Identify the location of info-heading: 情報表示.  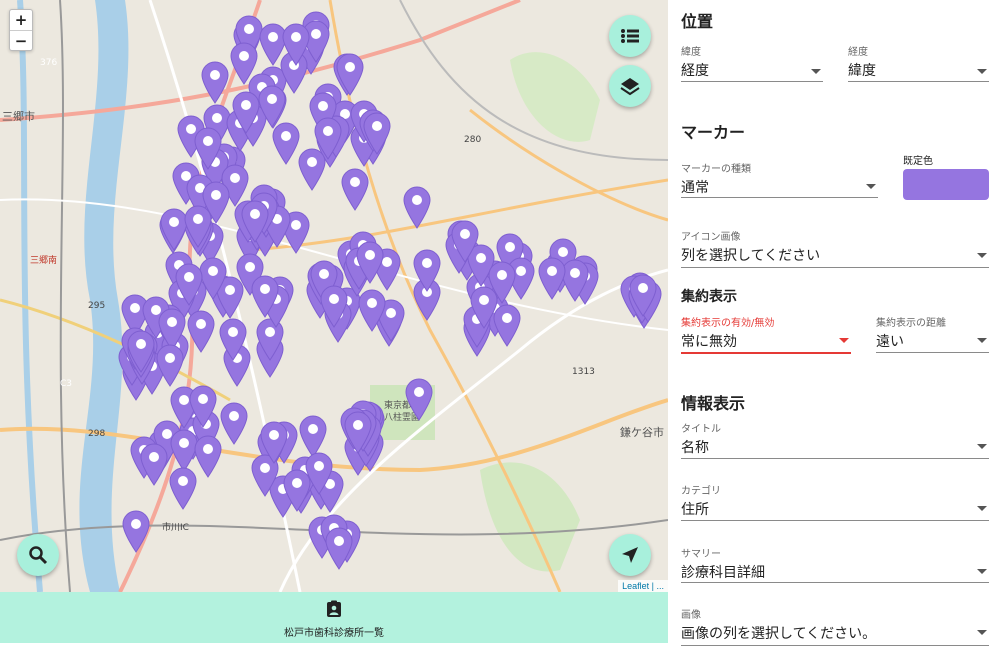
(713, 403).